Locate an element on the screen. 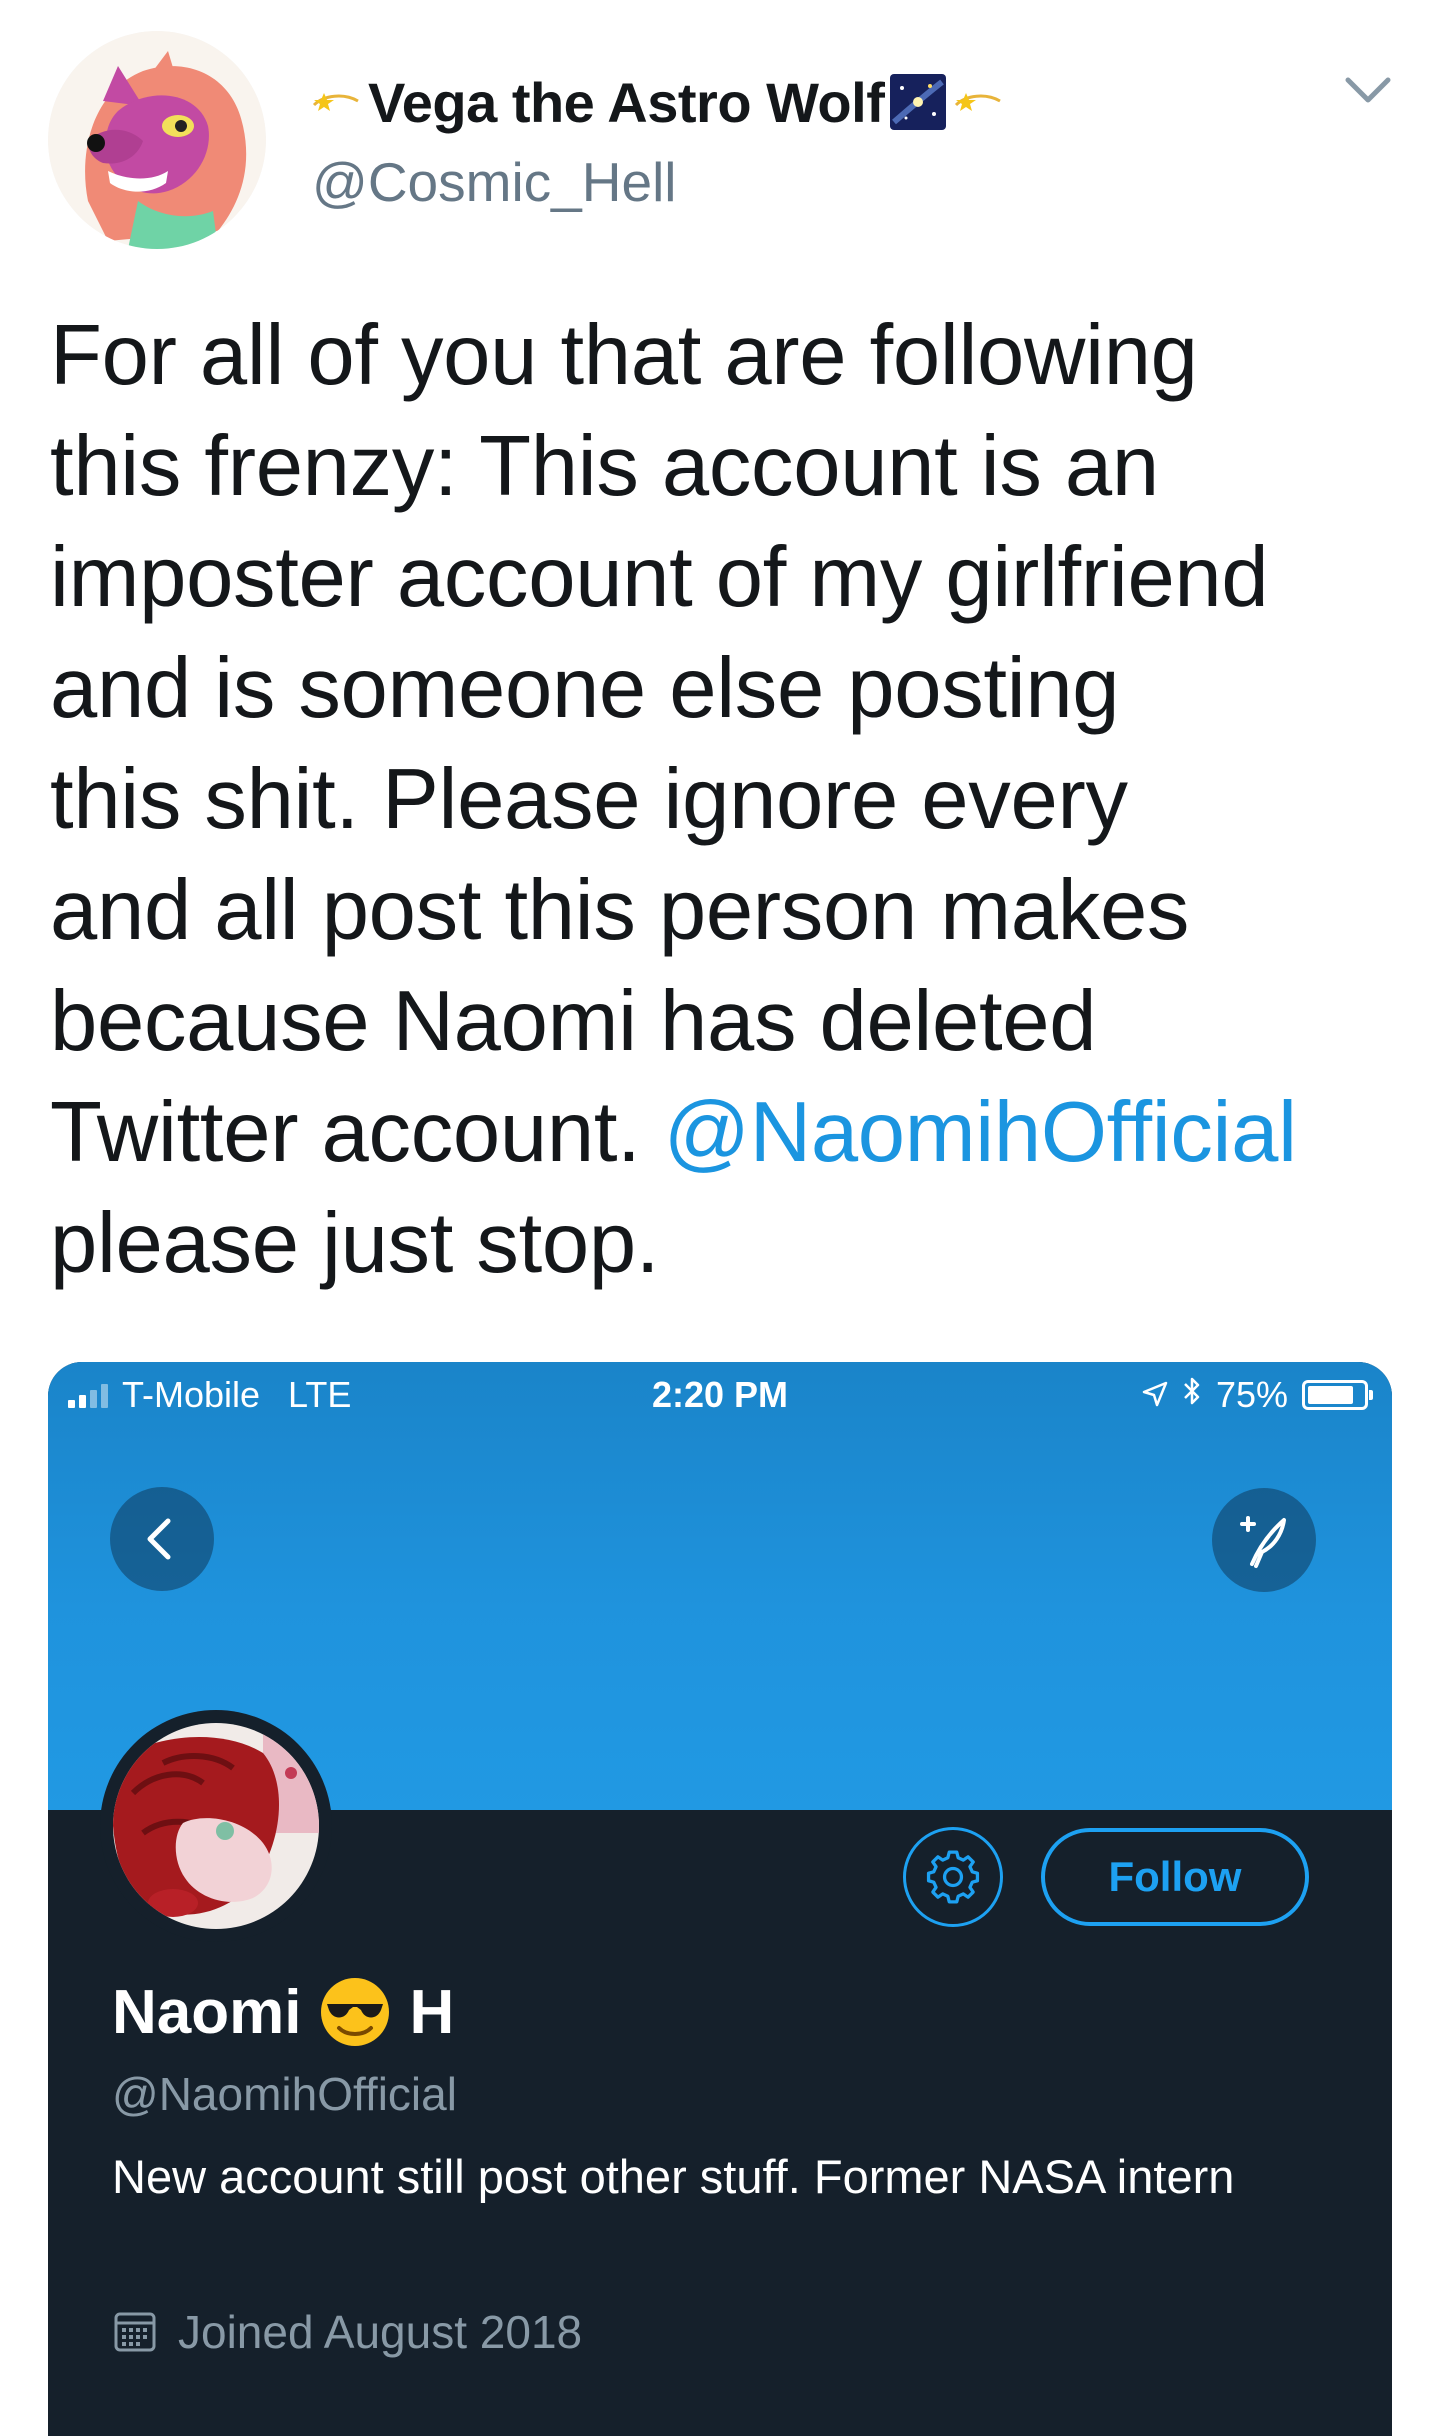  wolf-avatar-illustration is located at coordinates (157, 140).